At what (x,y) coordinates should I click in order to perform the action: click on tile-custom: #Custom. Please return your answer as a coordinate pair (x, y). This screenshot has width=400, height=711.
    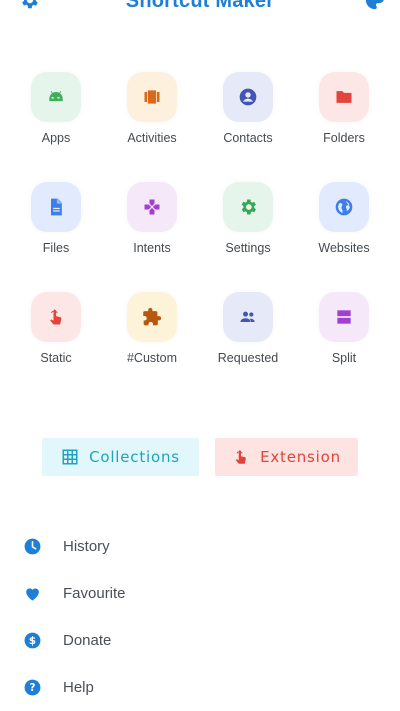
    Looking at the image, I should click on (152, 347).